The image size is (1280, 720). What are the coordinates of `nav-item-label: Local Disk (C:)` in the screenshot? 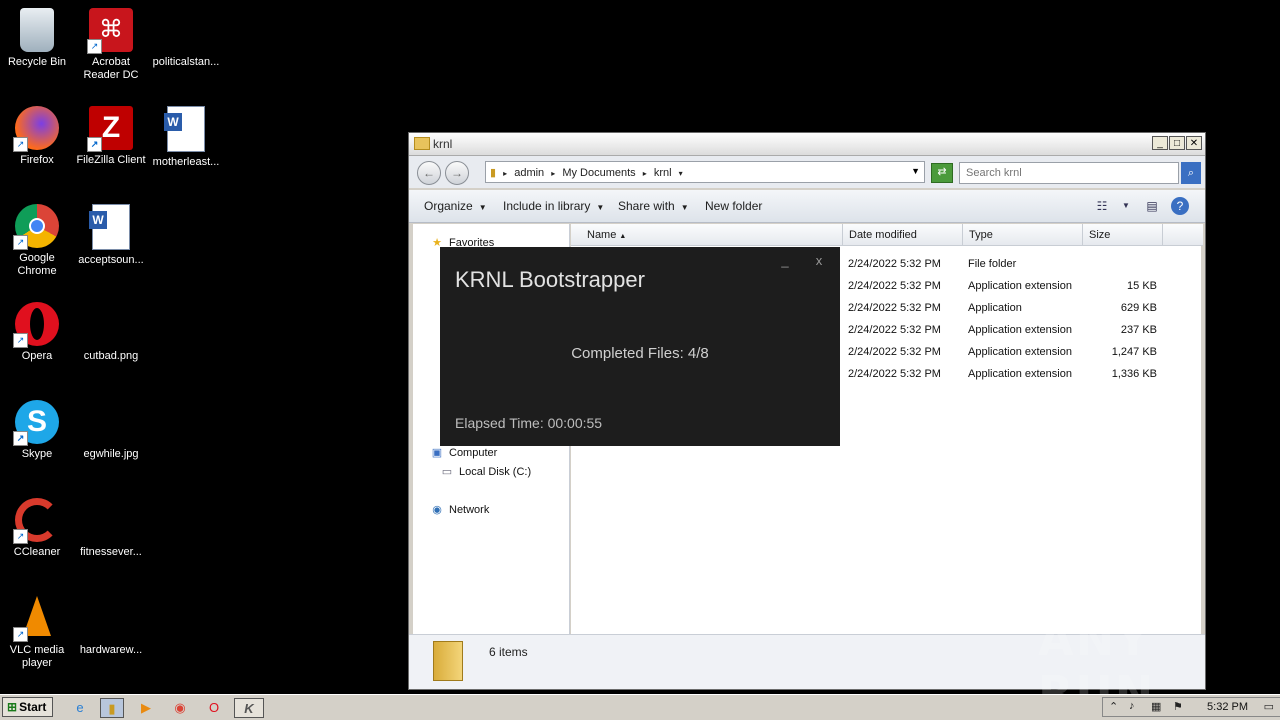 It's located at (495, 472).